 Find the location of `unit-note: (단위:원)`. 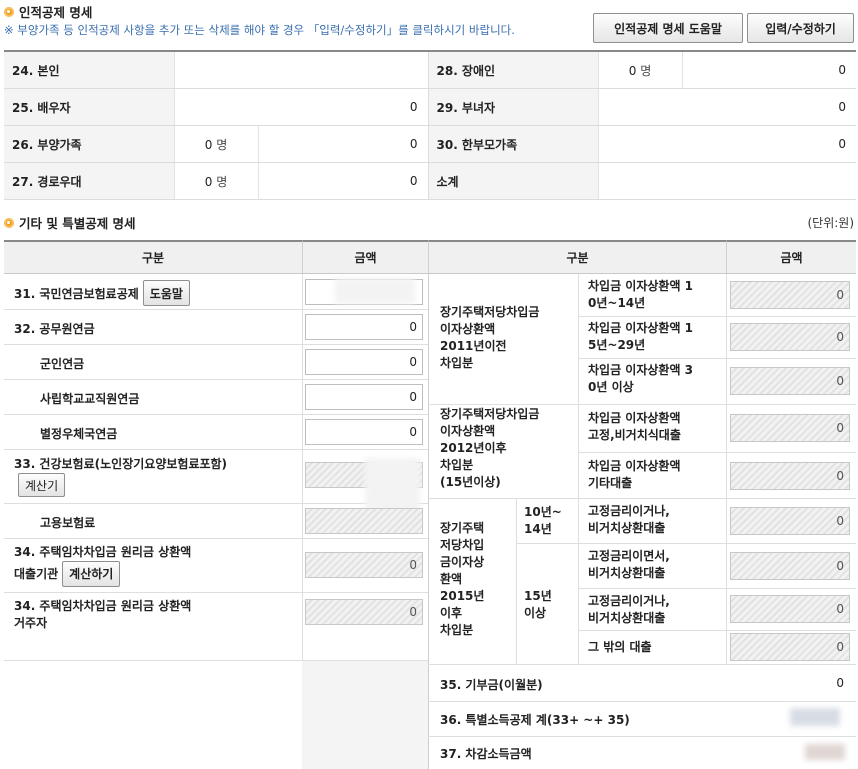

unit-note: (단위:원) is located at coordinates (830, 223).